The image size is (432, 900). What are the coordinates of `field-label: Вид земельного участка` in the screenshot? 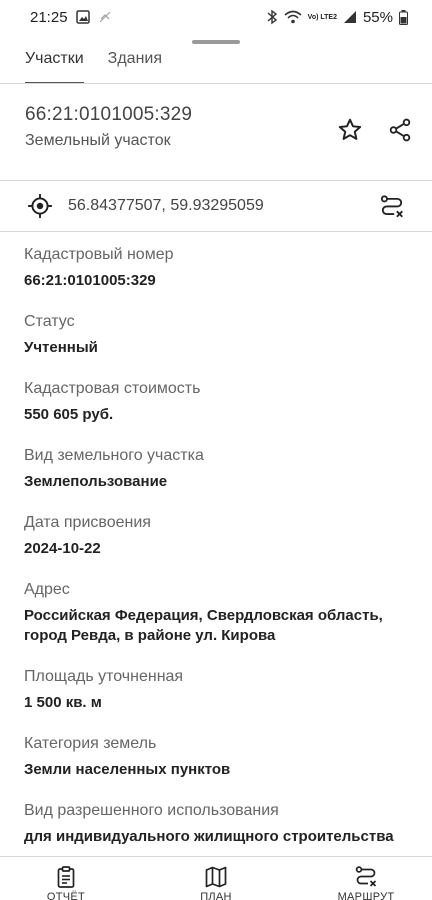 It's located at (114, 455).